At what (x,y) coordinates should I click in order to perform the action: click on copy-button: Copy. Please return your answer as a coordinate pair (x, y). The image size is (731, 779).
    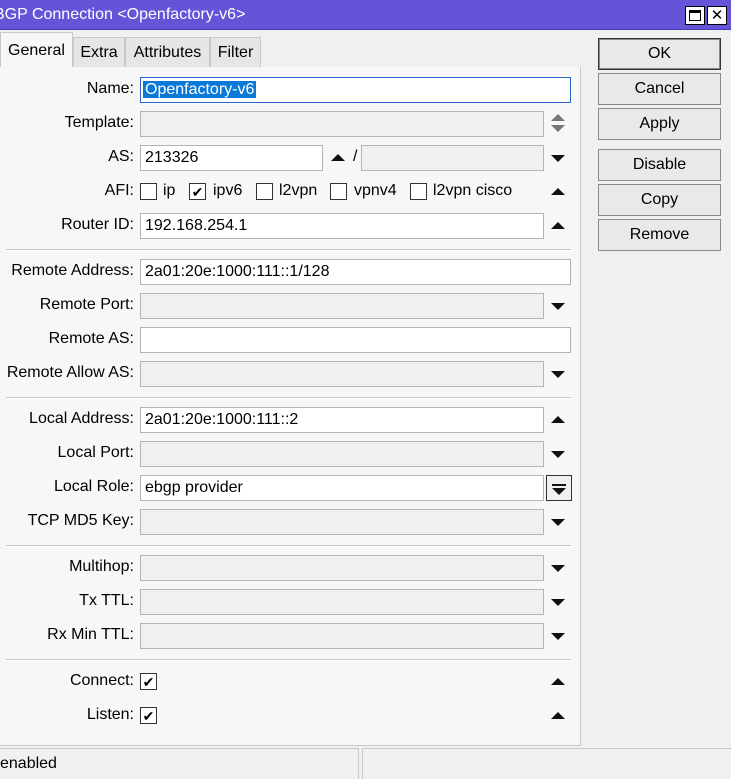
    Looking at the image, I should click on (659, 200).